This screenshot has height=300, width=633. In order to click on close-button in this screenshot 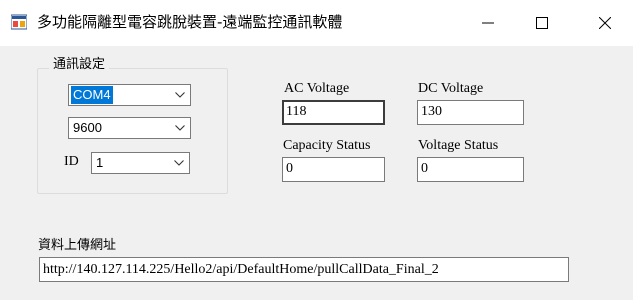, I will do `click(605, 23)`.